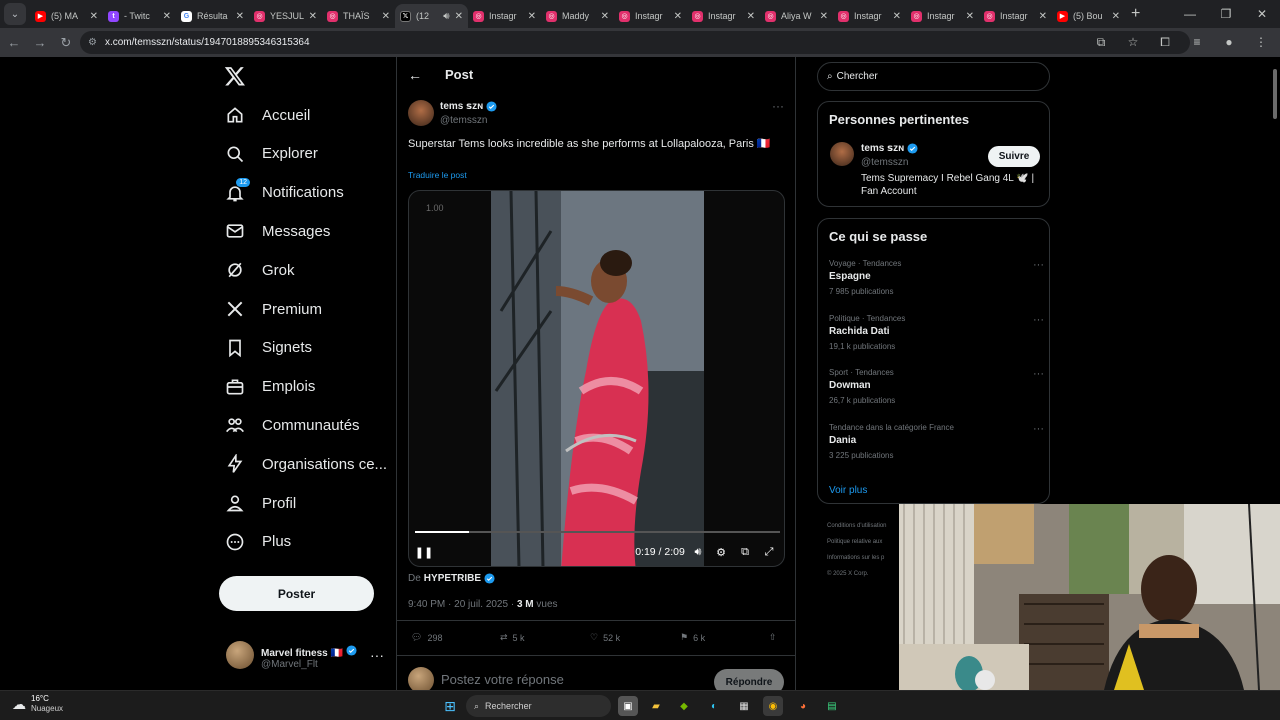 The width and height of the screenshot is (1280, 720). I want to click on post-more-icon: ···, so click(778, 106).